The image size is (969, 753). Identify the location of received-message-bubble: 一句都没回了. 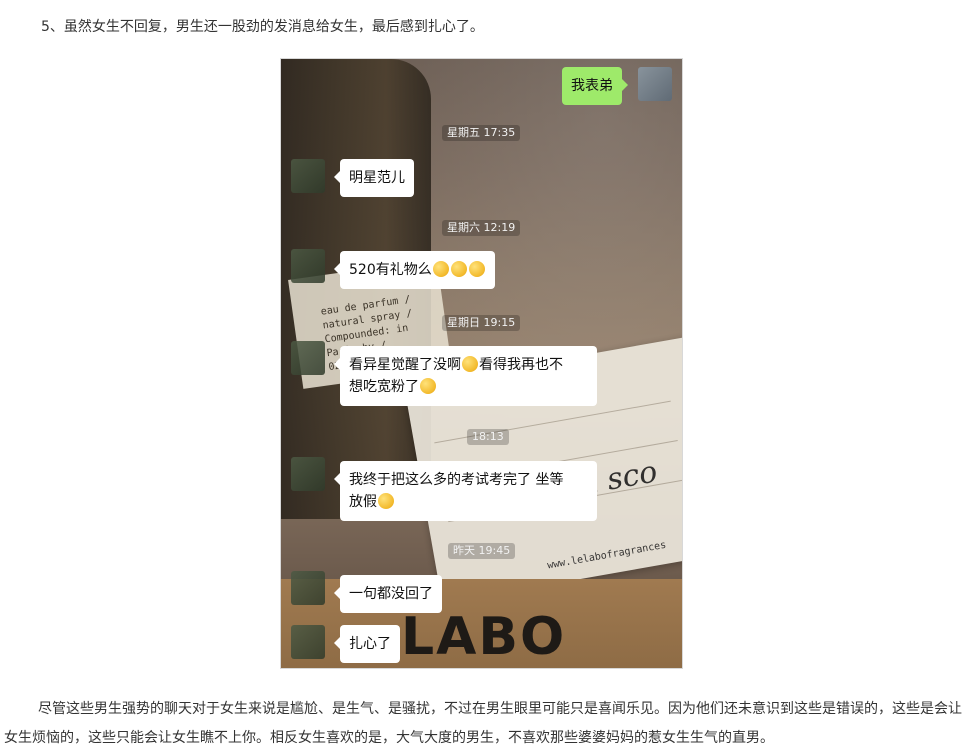
(388, 594).